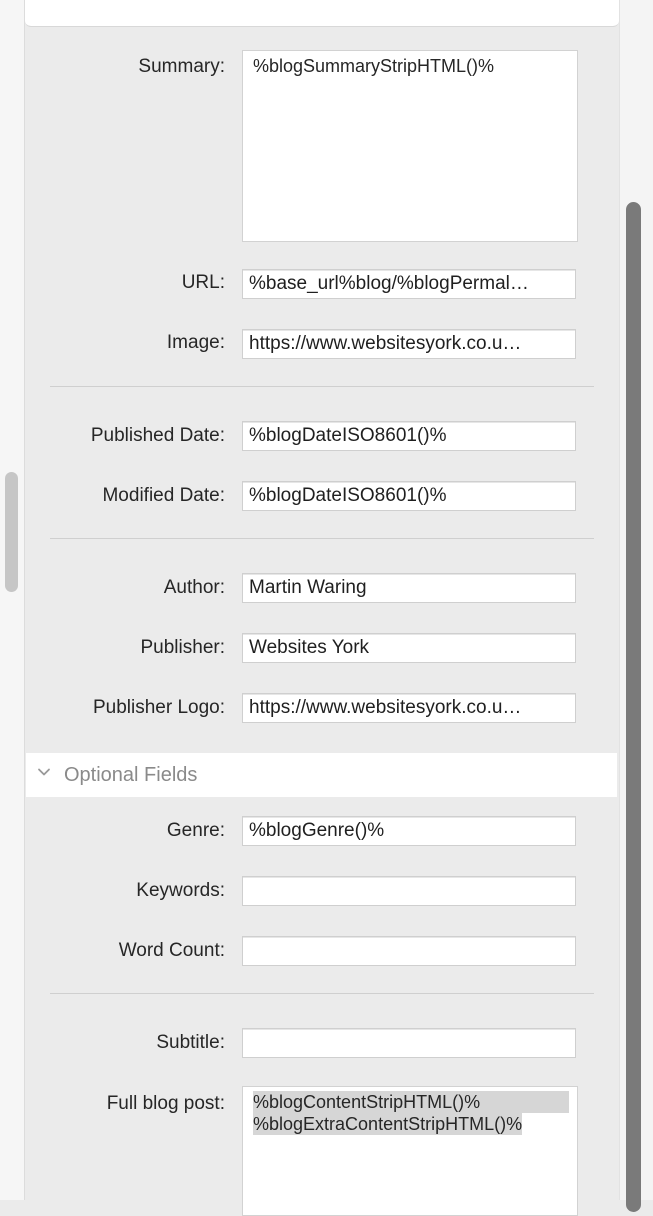 The height and width of the screenshot is (1216, 653). I want to click on url-label: URL:, so click(203, 282).